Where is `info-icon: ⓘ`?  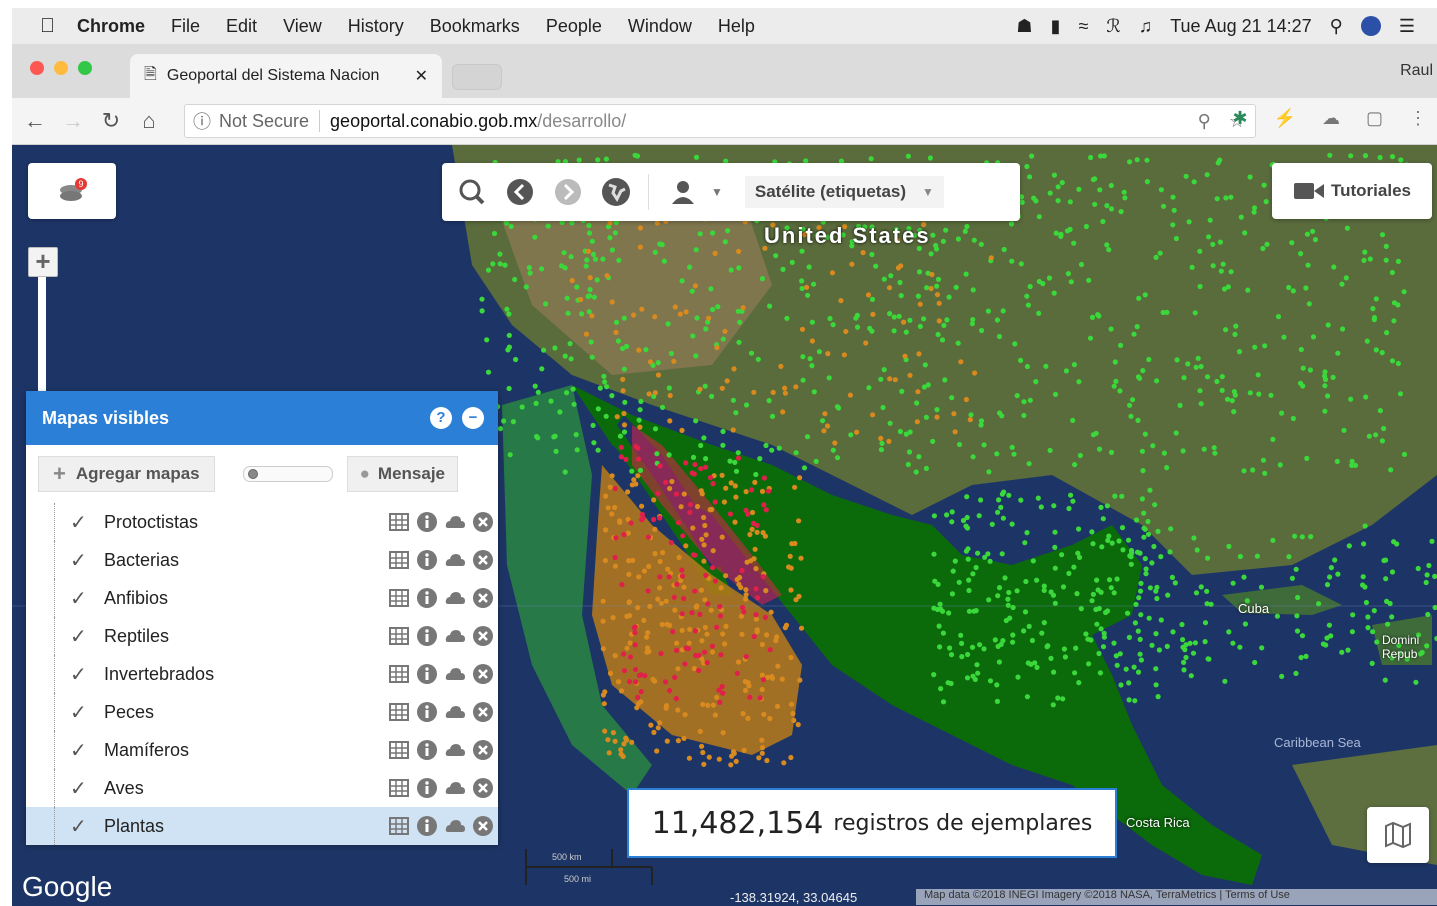 info-icon: ⓘ is located at coordinates (202, 121).